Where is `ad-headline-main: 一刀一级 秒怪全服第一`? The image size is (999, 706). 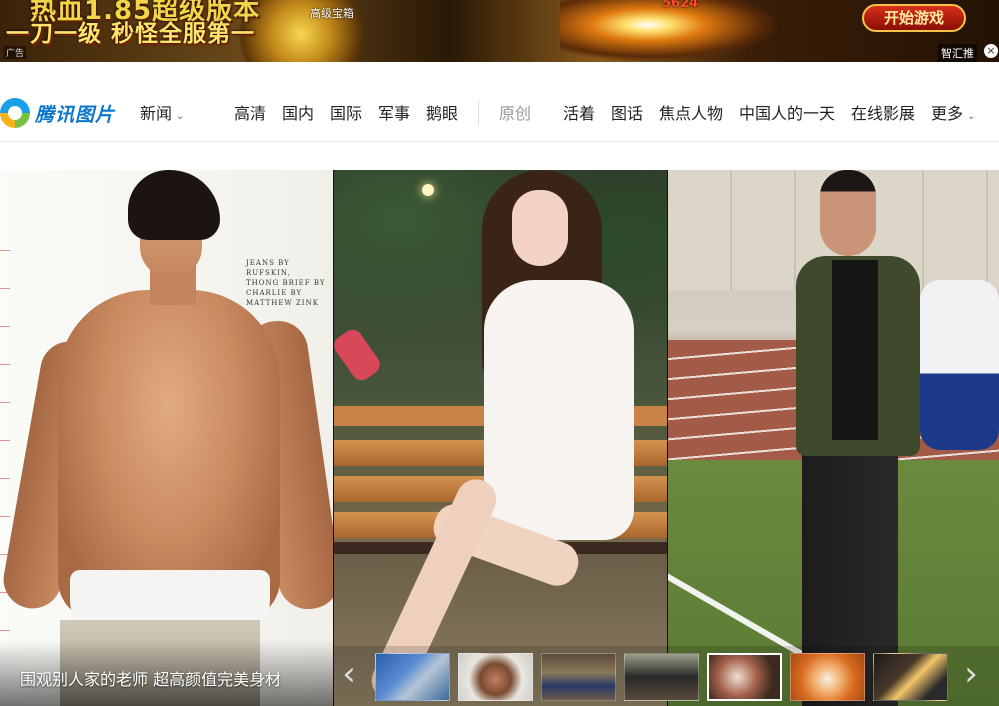
ad-headline-main: 一刀一级 秒怪全服第一 is located at coordinates (131, 34).